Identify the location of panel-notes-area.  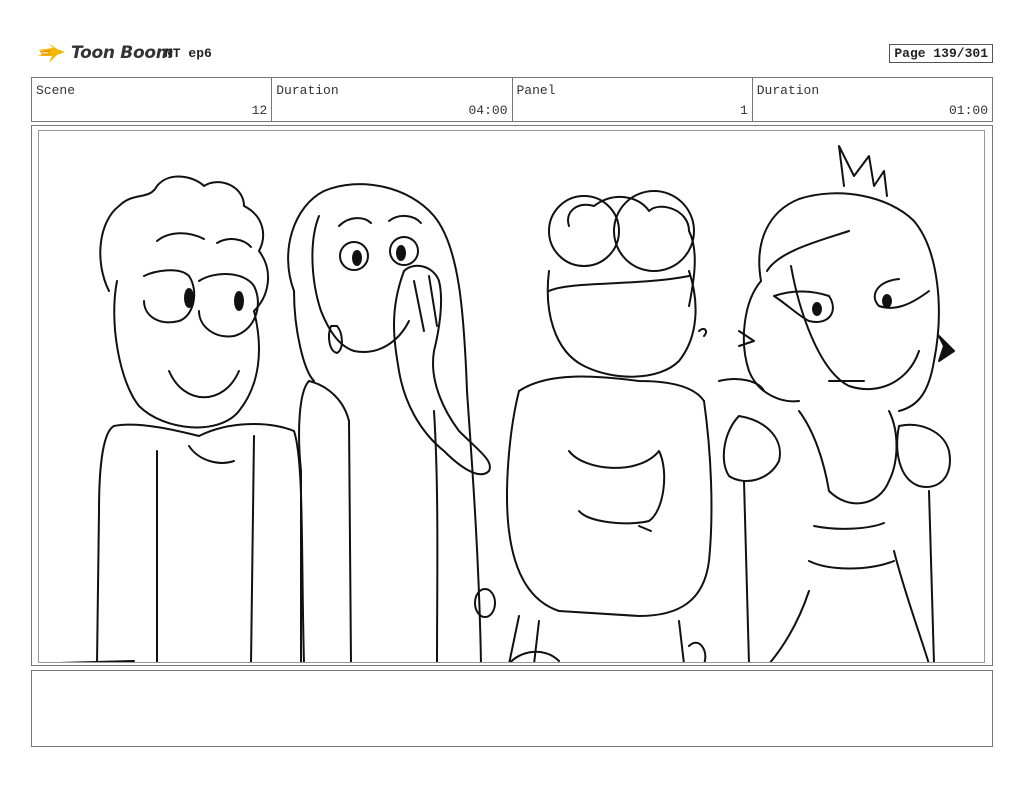
(512, 708).